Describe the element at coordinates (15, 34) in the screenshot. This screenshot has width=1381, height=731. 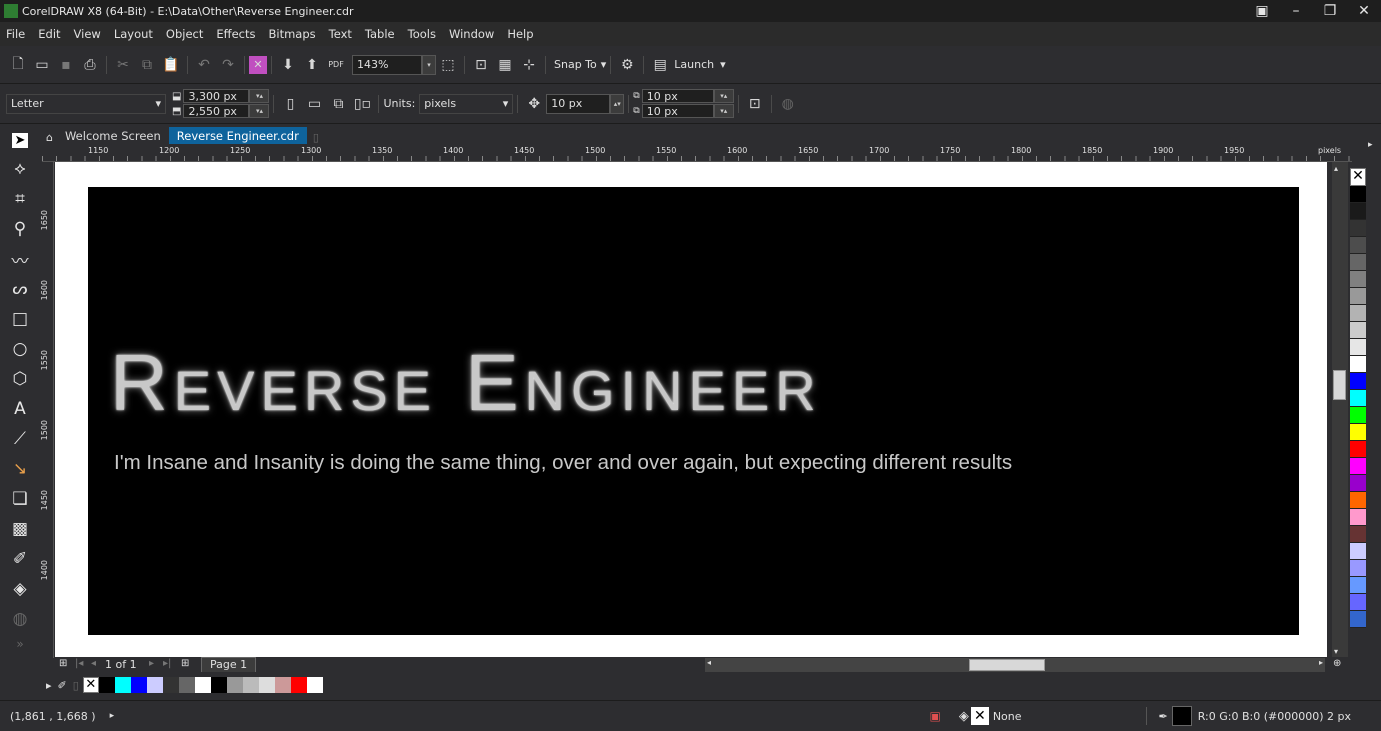
I see `menu-file: File` at that location.